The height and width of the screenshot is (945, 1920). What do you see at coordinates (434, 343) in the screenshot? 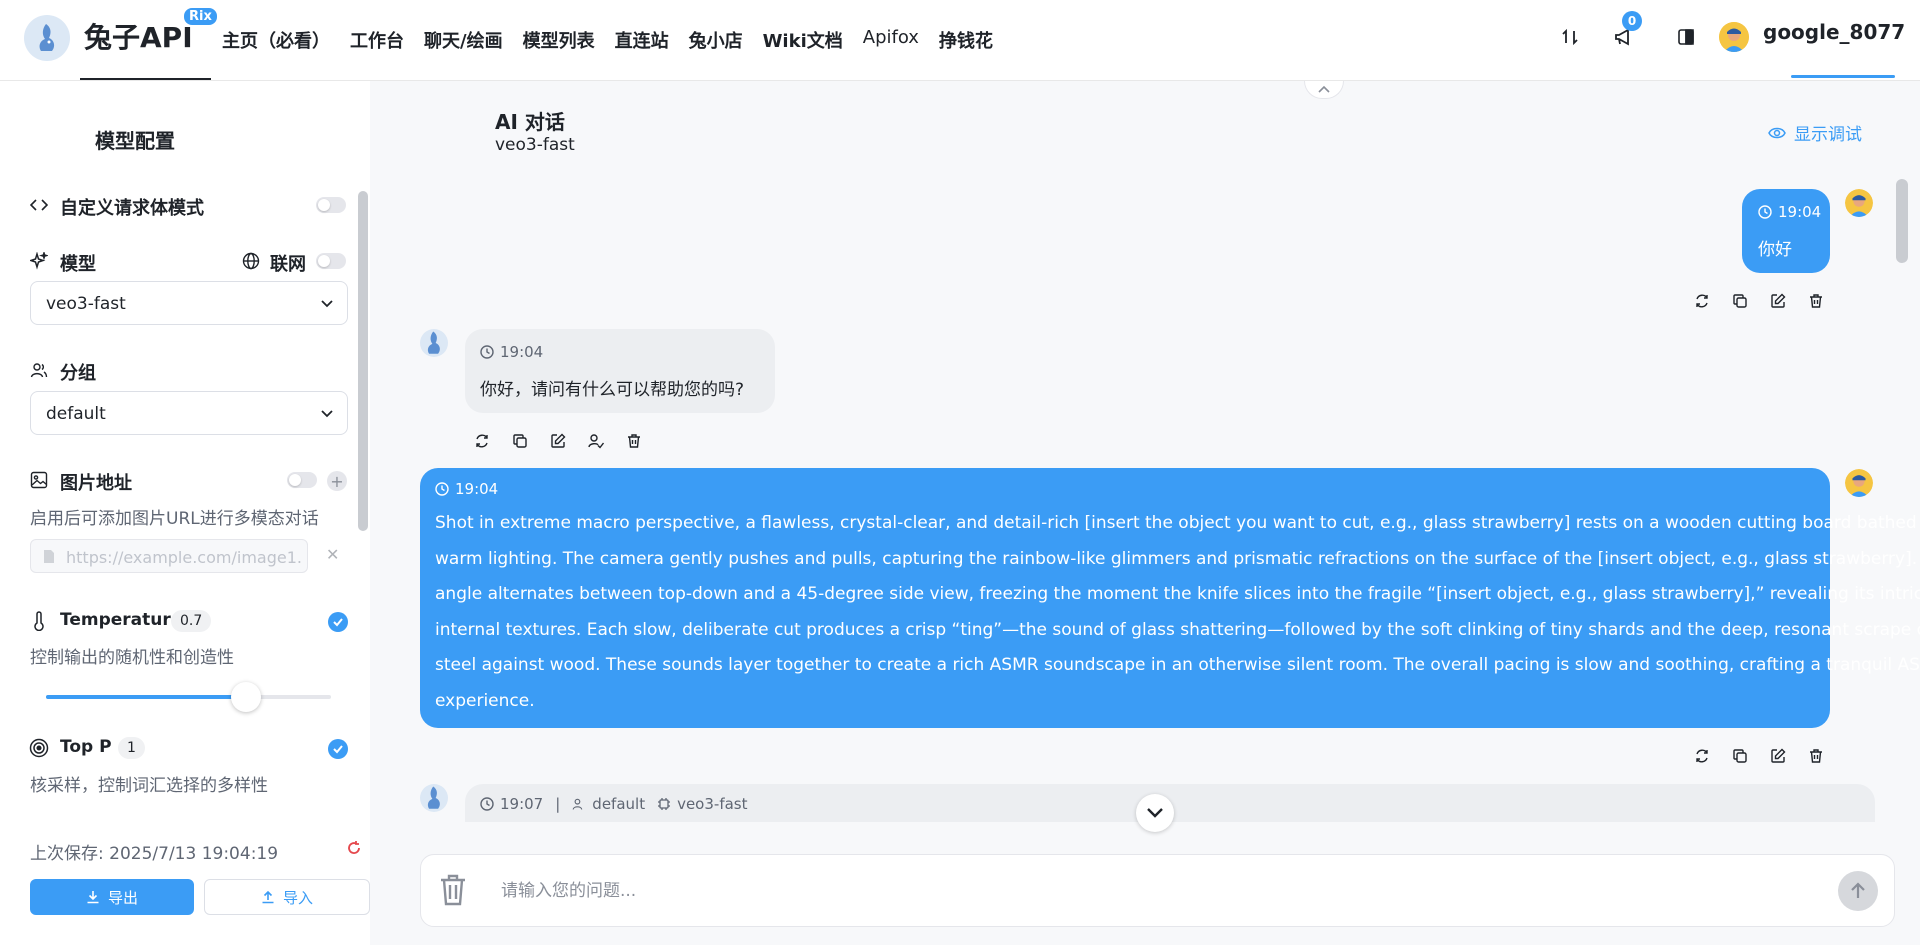
I see `assistant-avatar` at bounding box center [434, 343].